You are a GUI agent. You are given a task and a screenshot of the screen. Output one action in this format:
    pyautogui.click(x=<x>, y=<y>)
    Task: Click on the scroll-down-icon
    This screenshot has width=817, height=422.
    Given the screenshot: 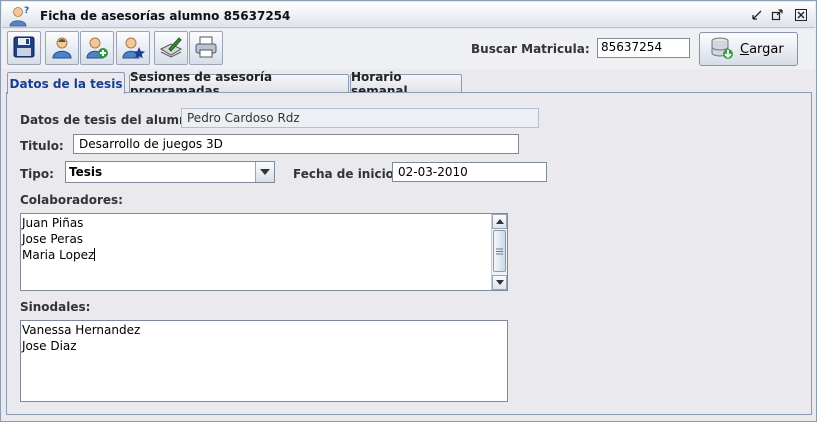 What is the action you would take?
    pyautogui.click(x=499, y=282)
    